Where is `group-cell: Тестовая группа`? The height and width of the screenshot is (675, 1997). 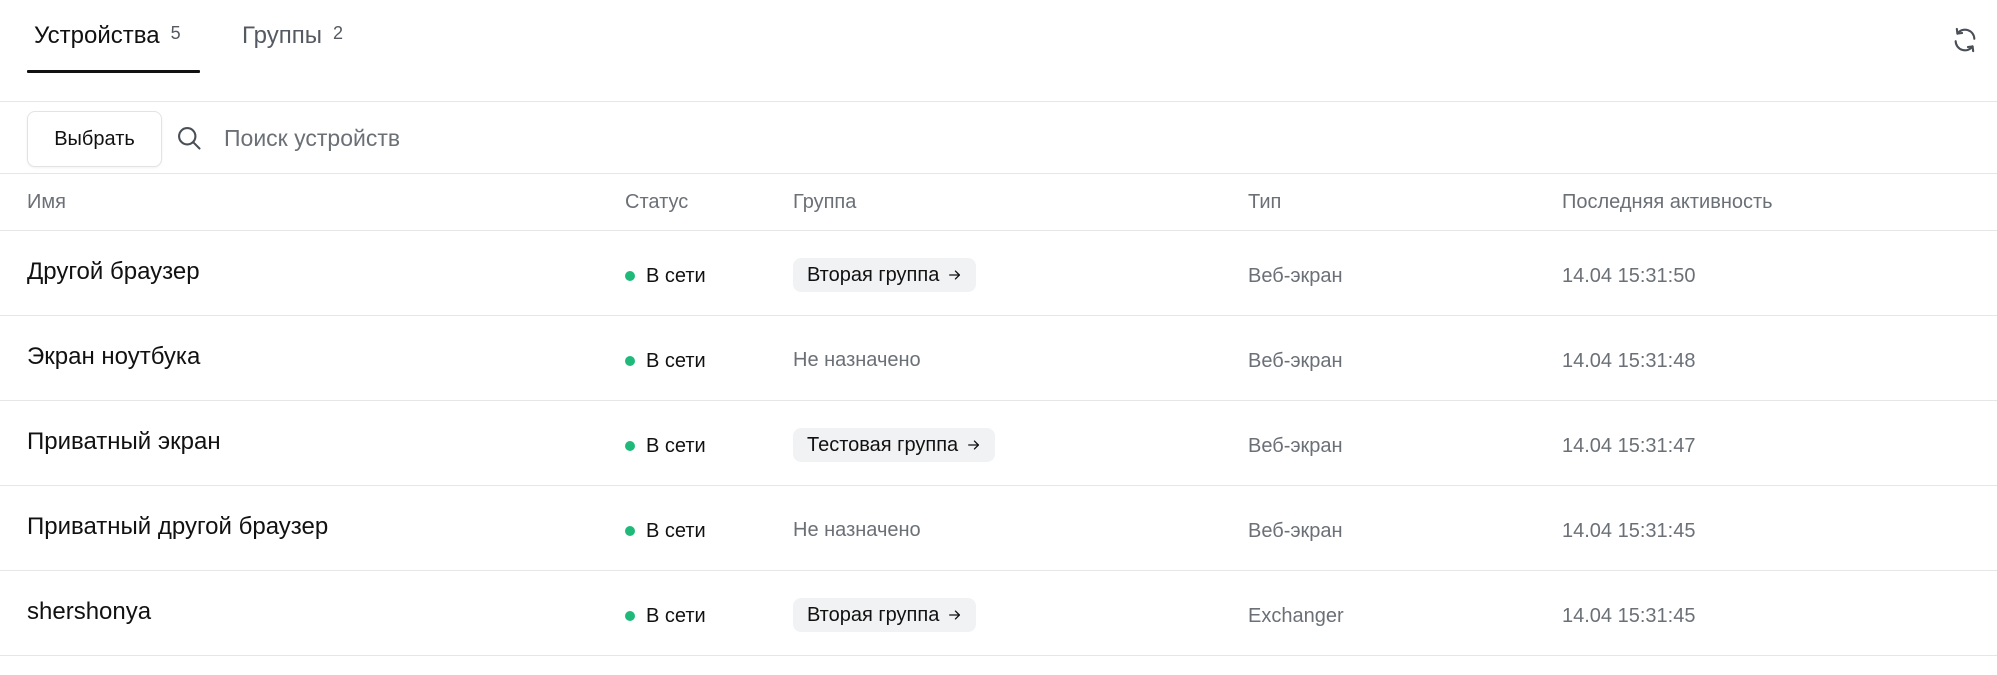 group-cell: Тестовая группа is located at coordinates (894, 445).